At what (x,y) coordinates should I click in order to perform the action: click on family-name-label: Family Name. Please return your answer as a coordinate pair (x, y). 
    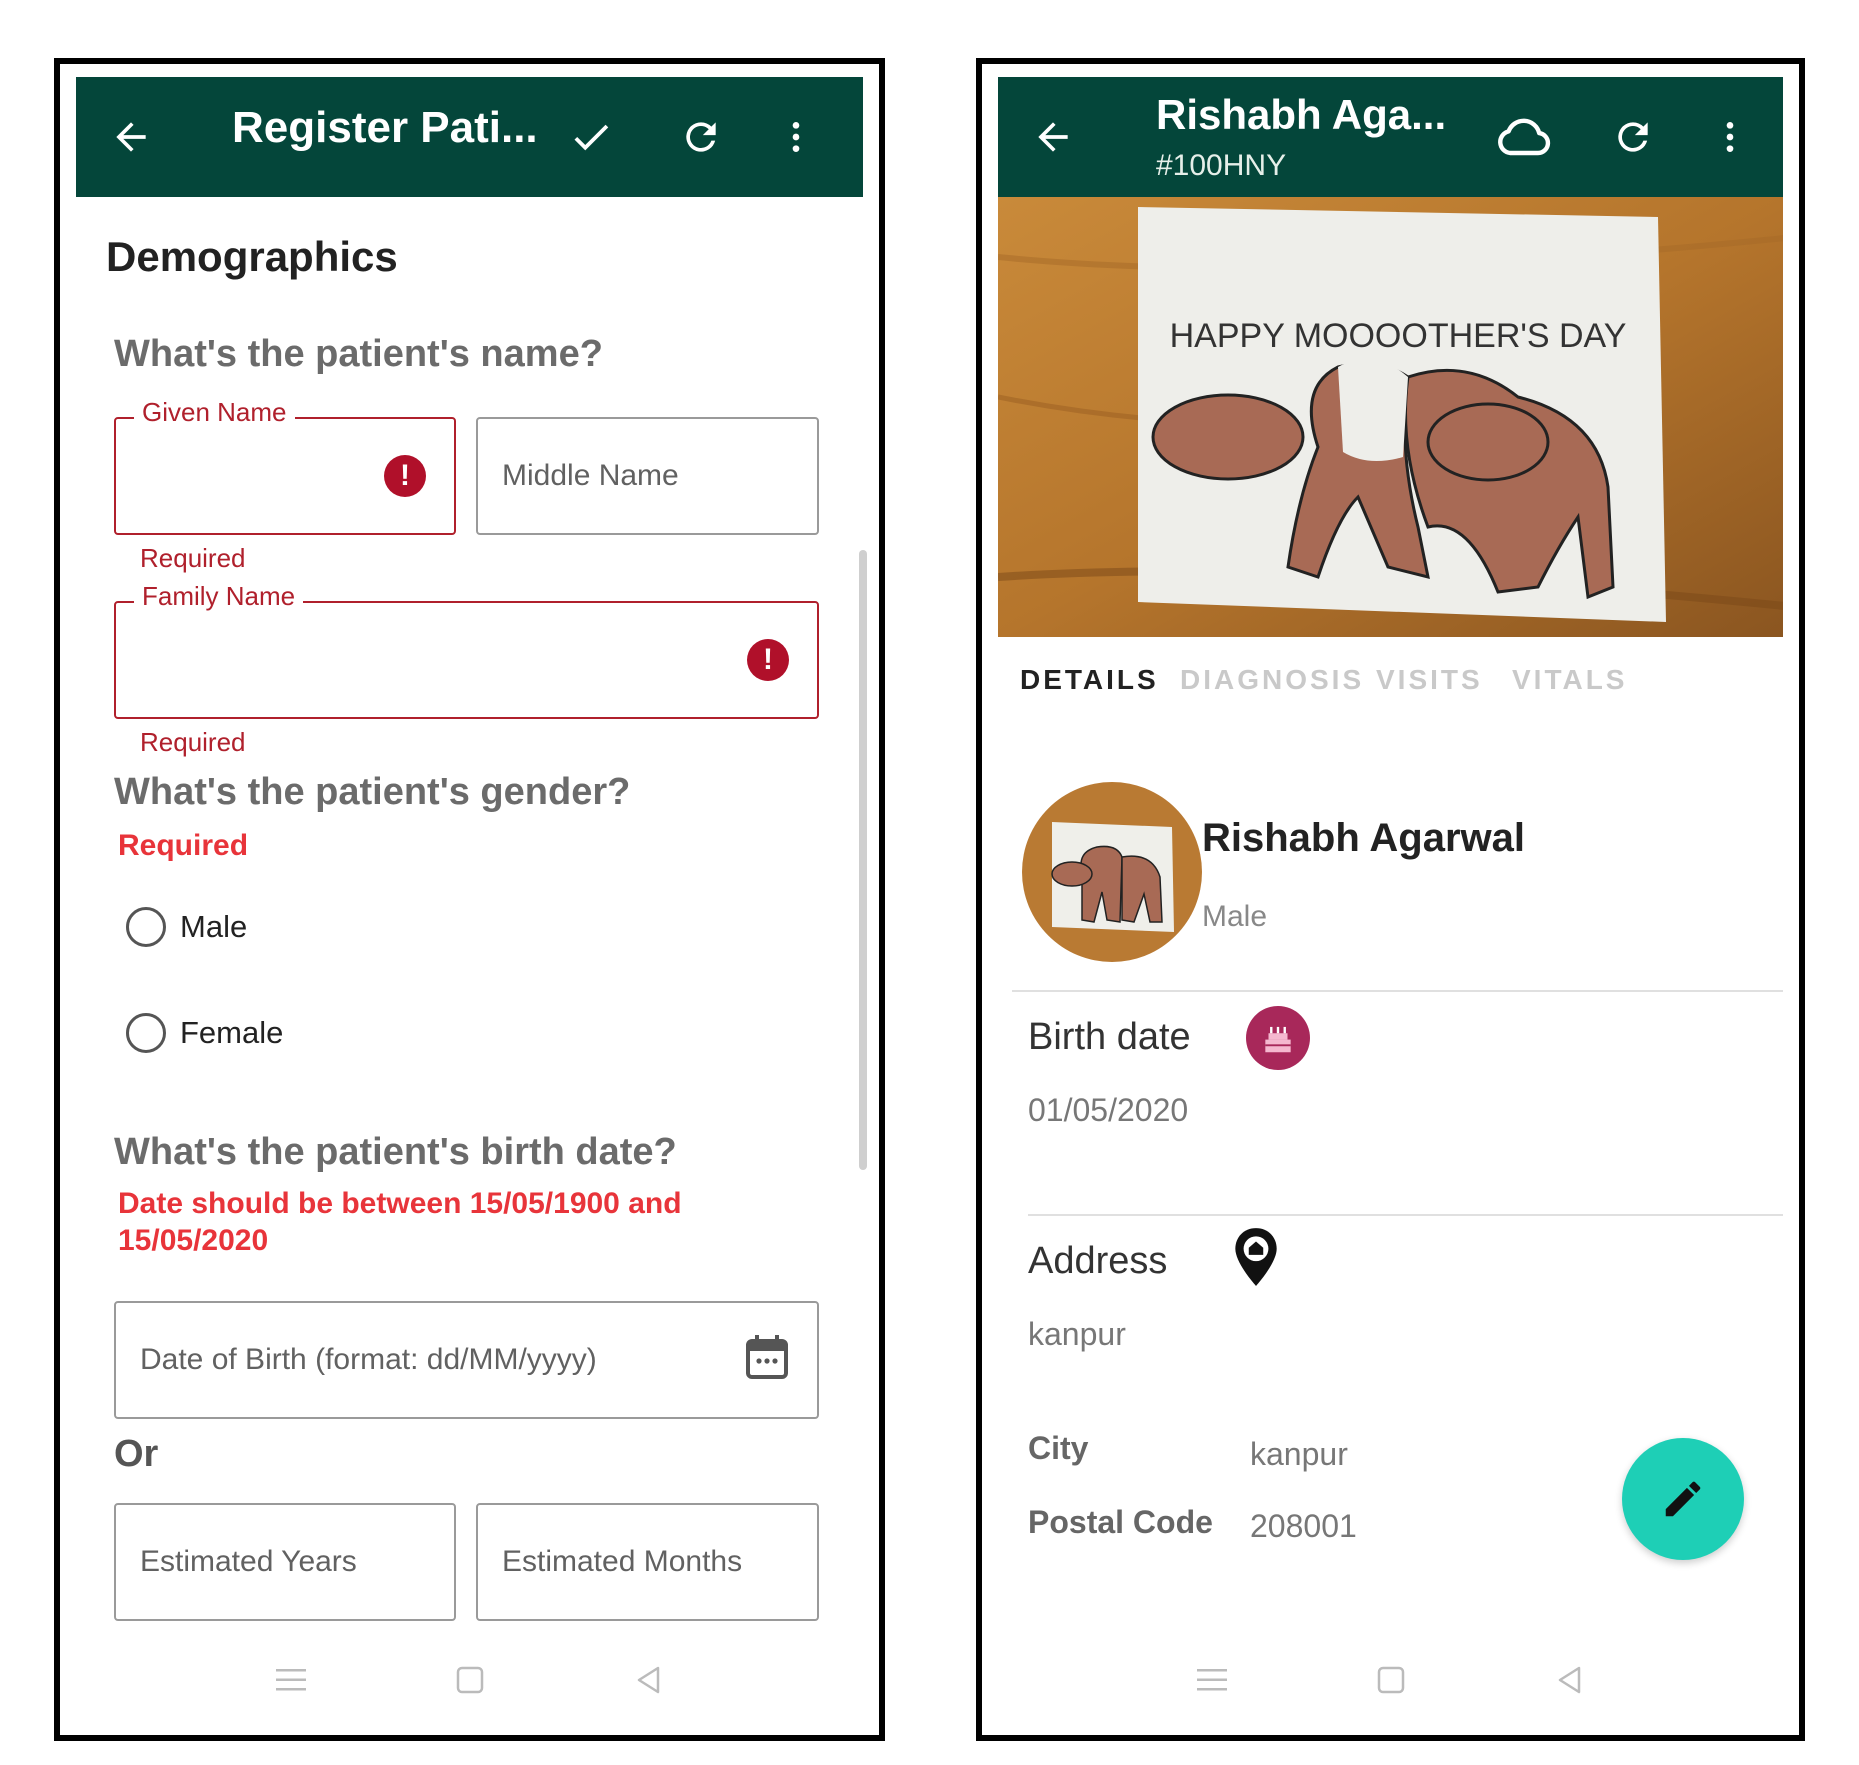
    Looking at the image, I should click on (219, 596).